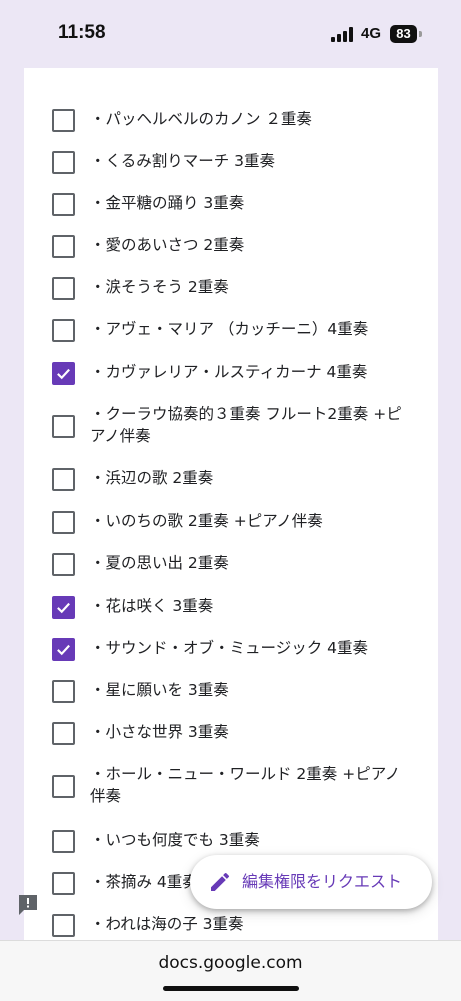  What do you see at coordinates (420, 34) in the screenshot?
I see `battery-tip` at bounding box center [420, 34].